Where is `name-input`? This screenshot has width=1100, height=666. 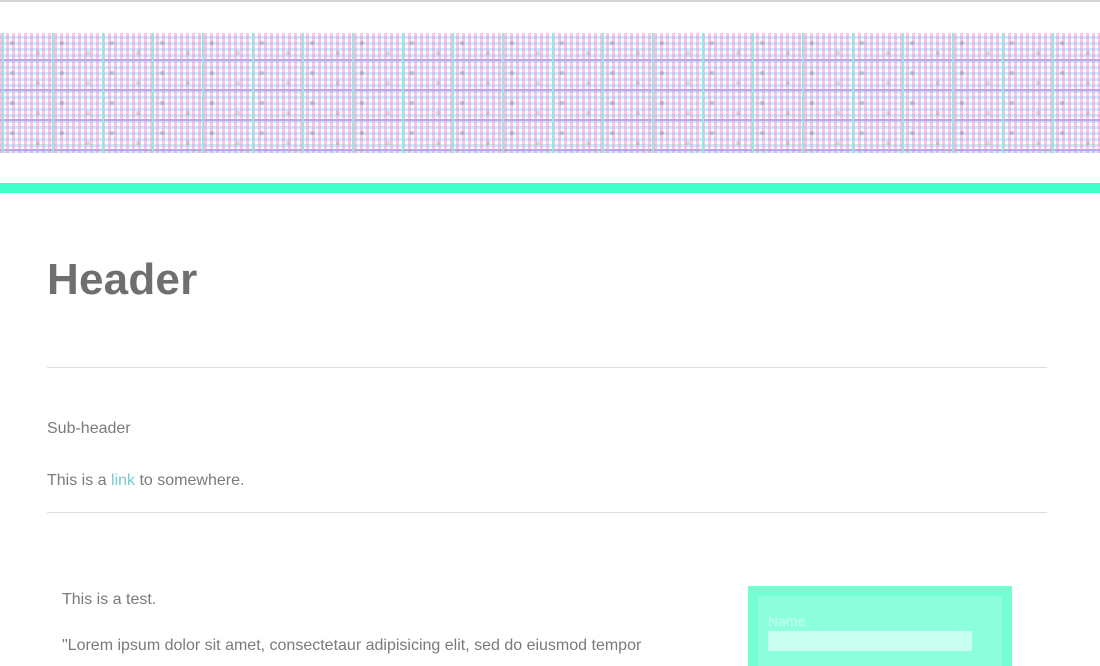
name-input is located at coordinates (870, 641).